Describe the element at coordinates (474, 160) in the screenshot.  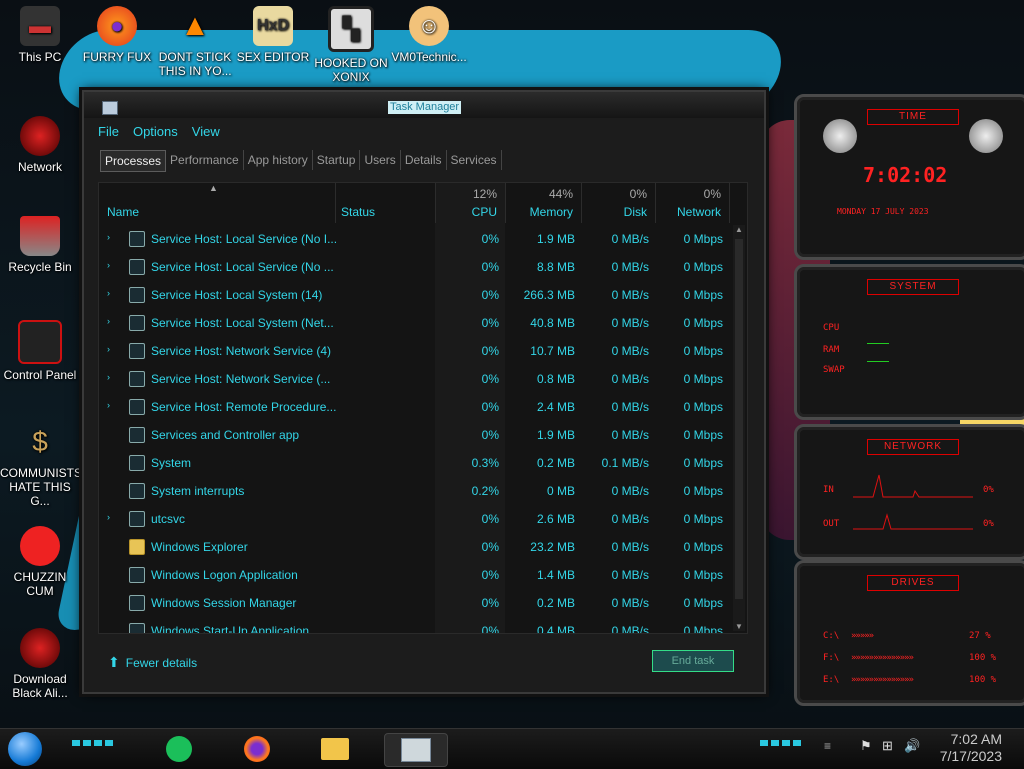
I see `tab-services: Services` at that location.